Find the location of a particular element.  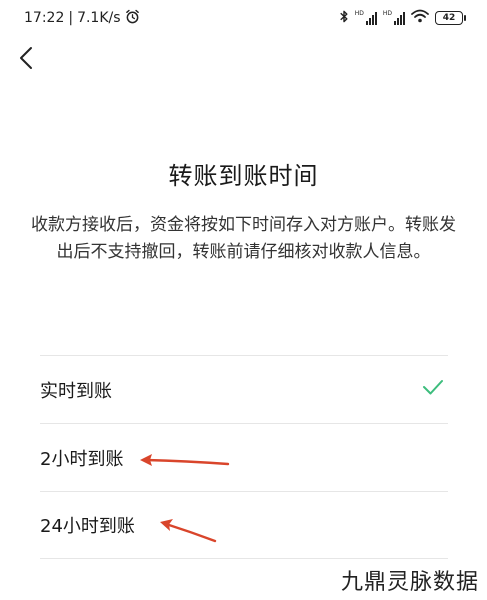

option-label: 2小时到账 is located at coordinates (82, 459).